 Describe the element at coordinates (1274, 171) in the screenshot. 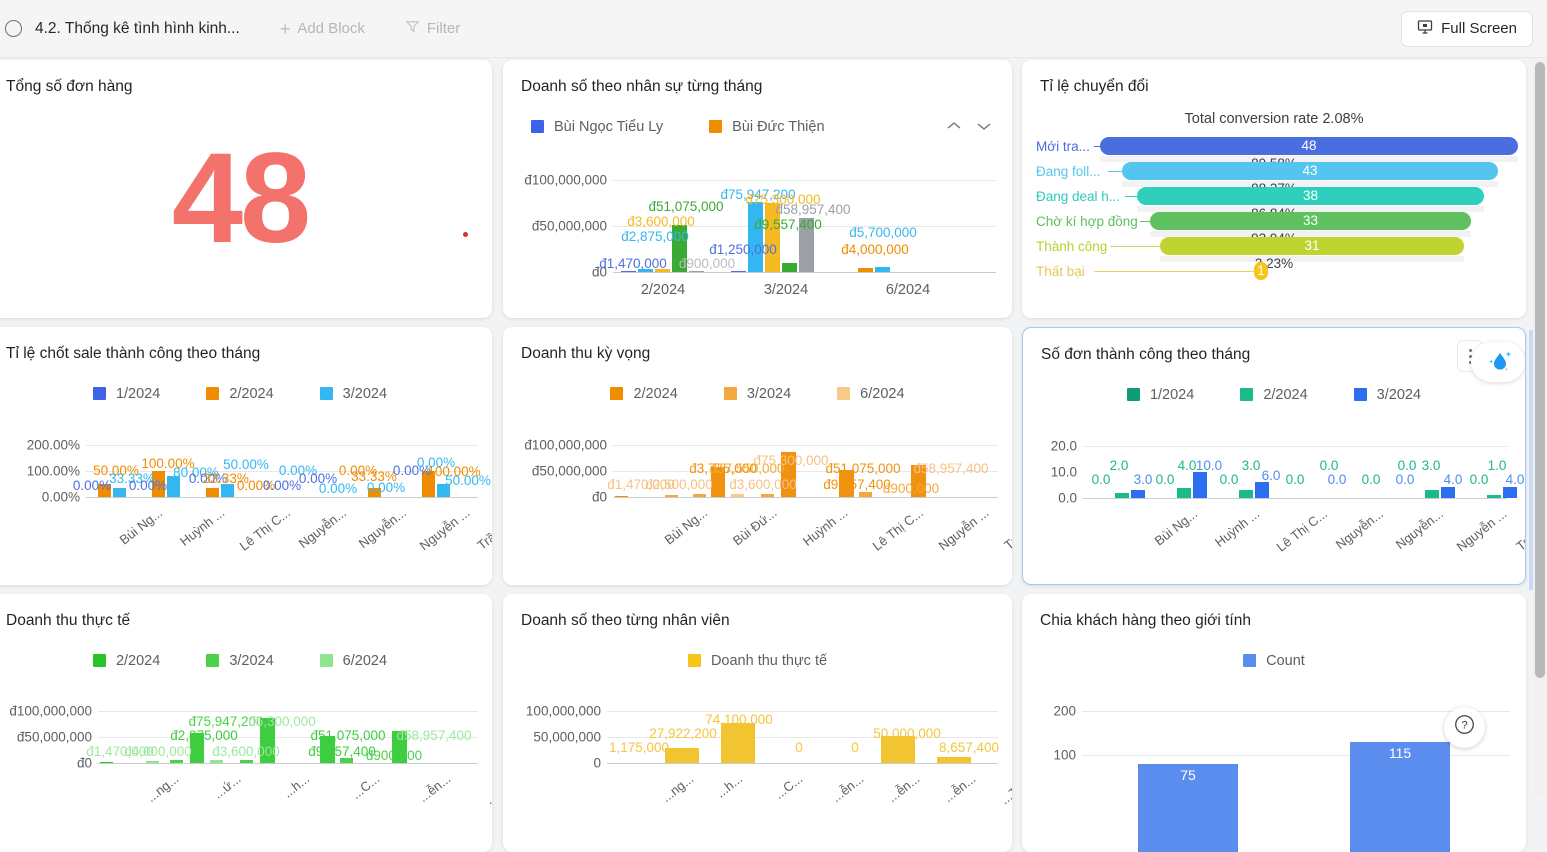

I see `funnel-stage: Đang foll... 43` at that location.